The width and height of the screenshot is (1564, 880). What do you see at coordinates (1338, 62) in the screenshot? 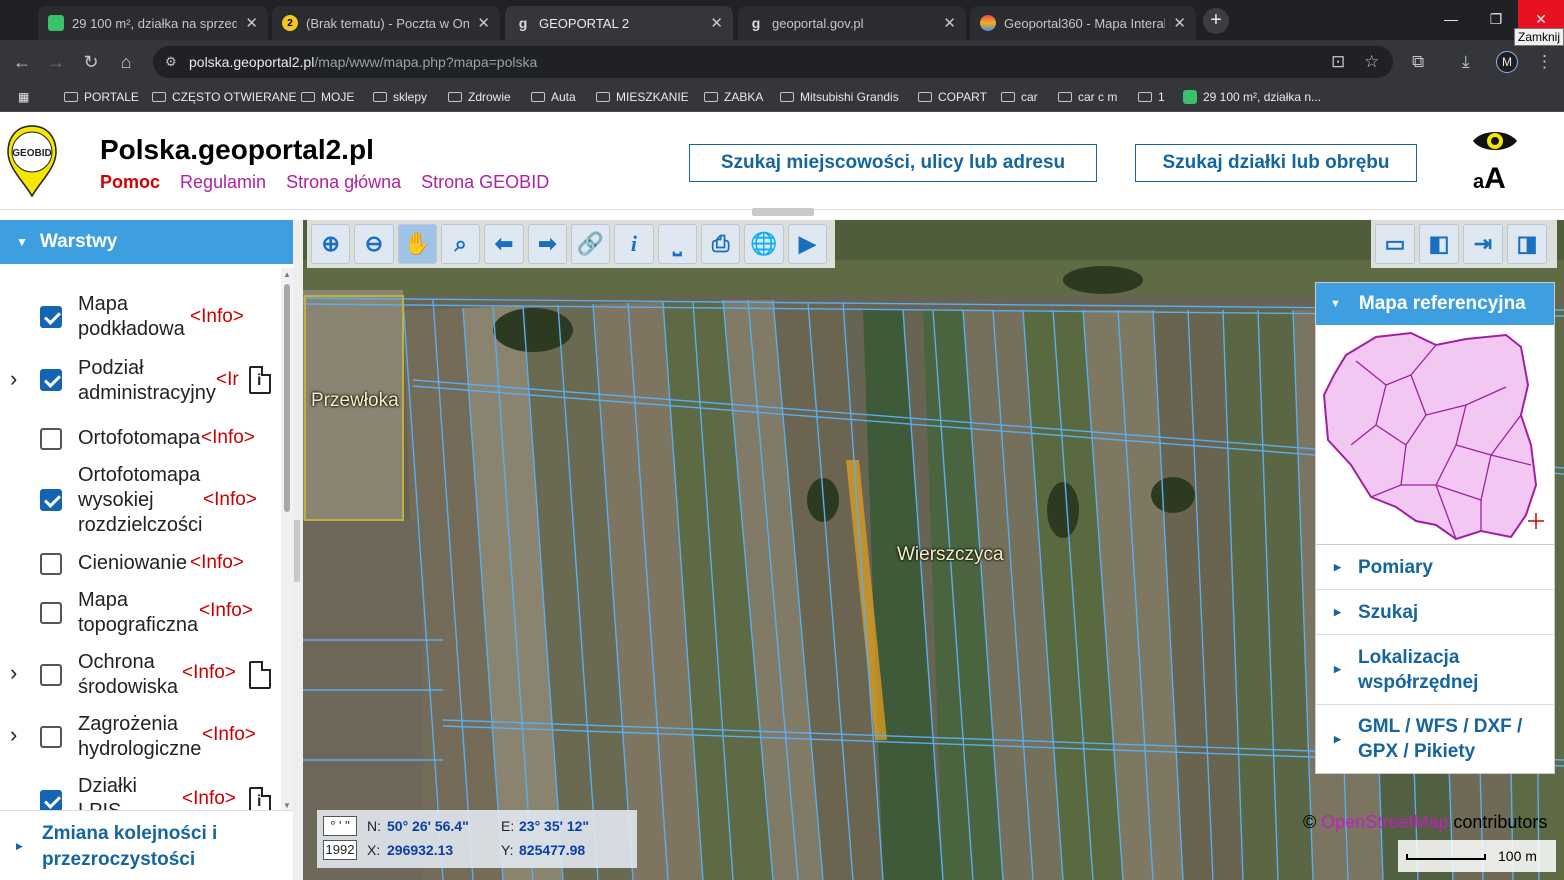
I see `install-app-icon: ⊡` at bounding box center [1338, 62].